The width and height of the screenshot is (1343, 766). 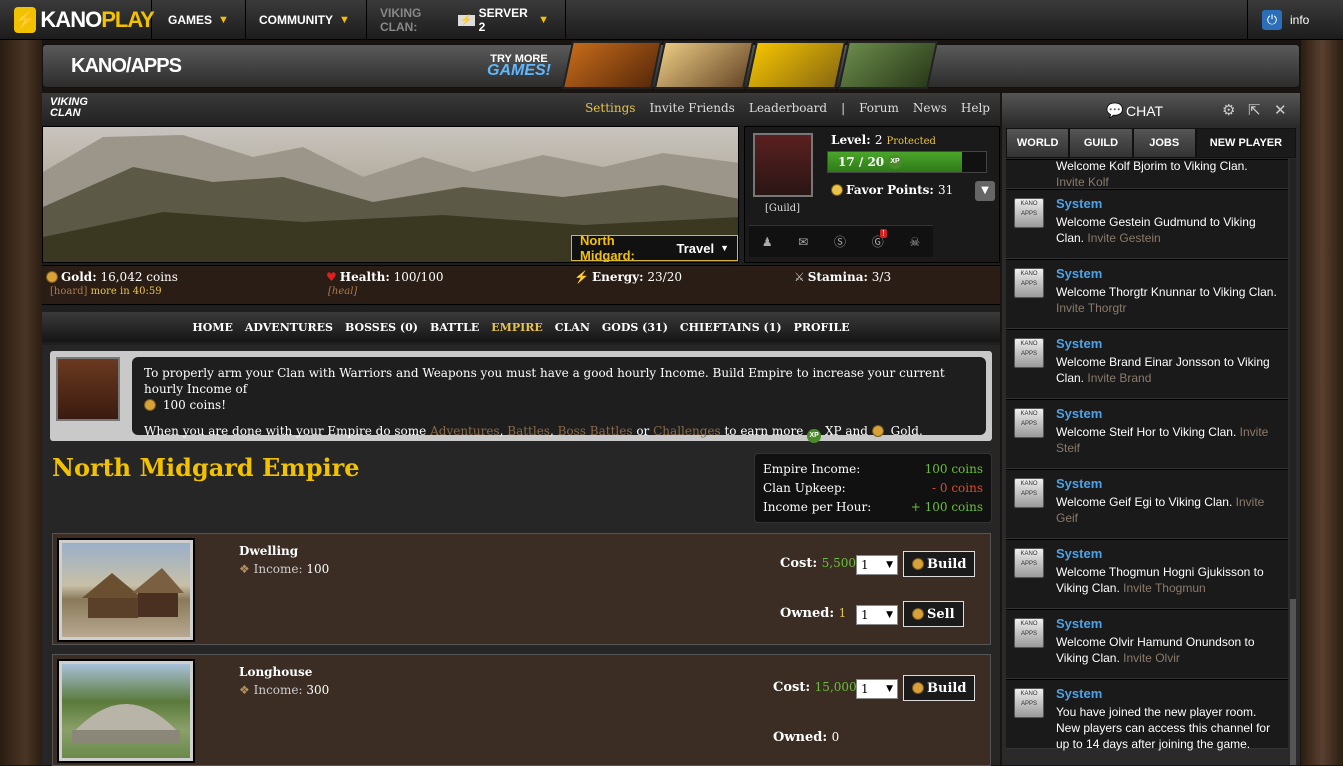 I want to click on sell-label: Sell, so click(x=941, y=614).